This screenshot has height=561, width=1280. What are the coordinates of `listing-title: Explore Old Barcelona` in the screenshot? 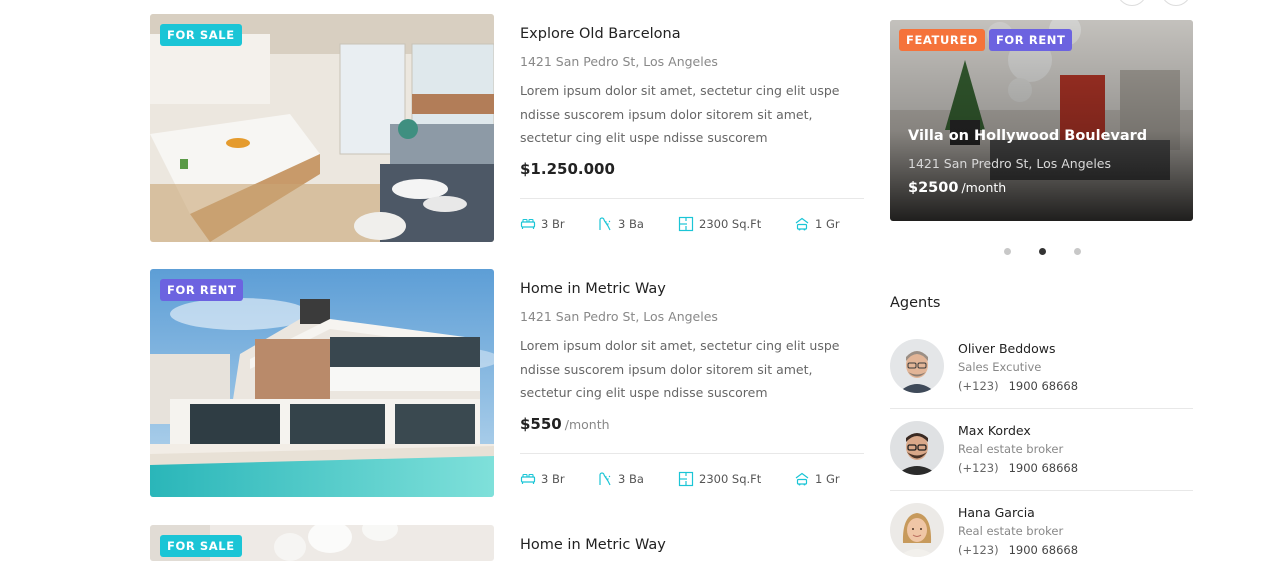 It's located at (600, 34).